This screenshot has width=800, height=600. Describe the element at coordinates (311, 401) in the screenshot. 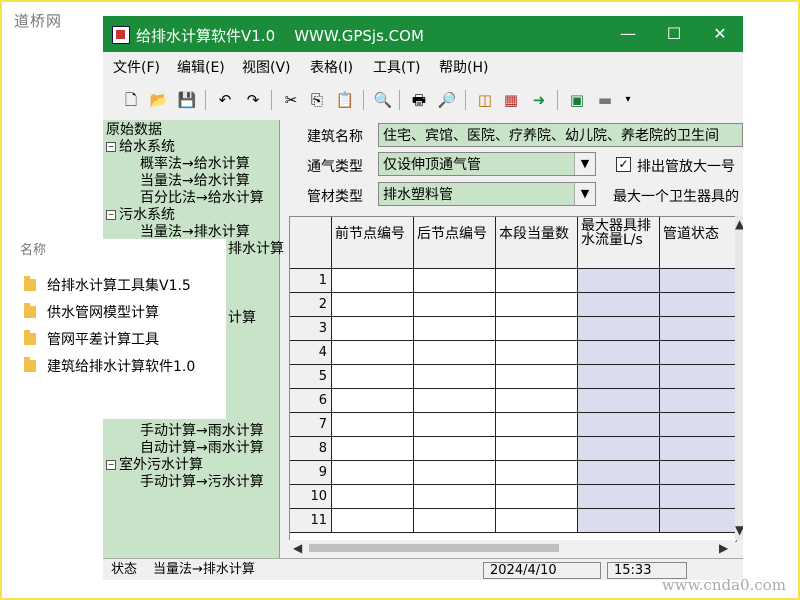

I see `row-header: 6` at that location.